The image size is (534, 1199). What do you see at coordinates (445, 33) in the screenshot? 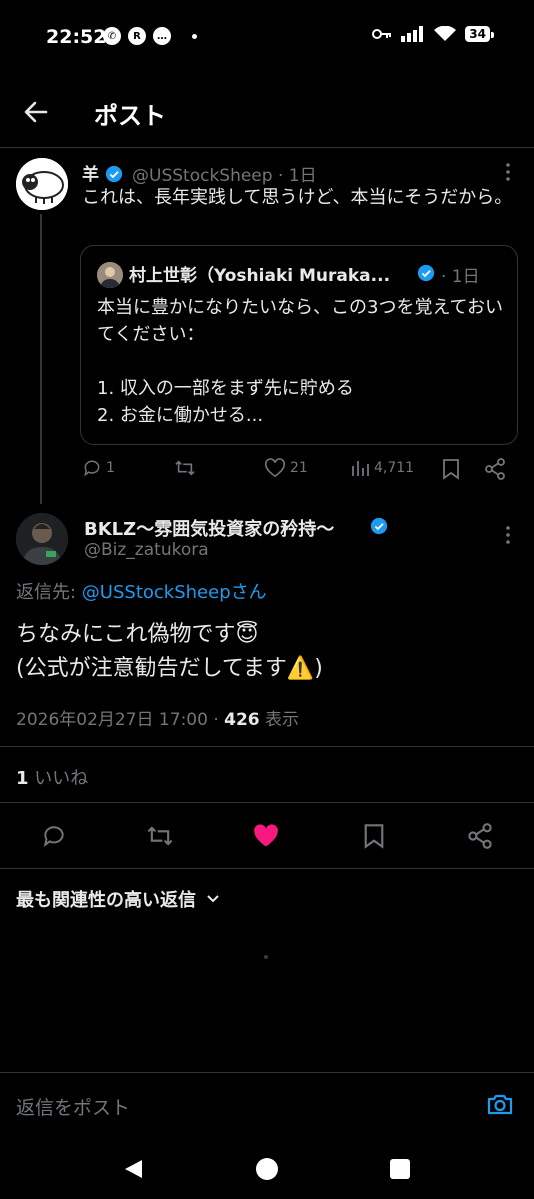
I see `wifi-icon` at bounding box center [445, 33].